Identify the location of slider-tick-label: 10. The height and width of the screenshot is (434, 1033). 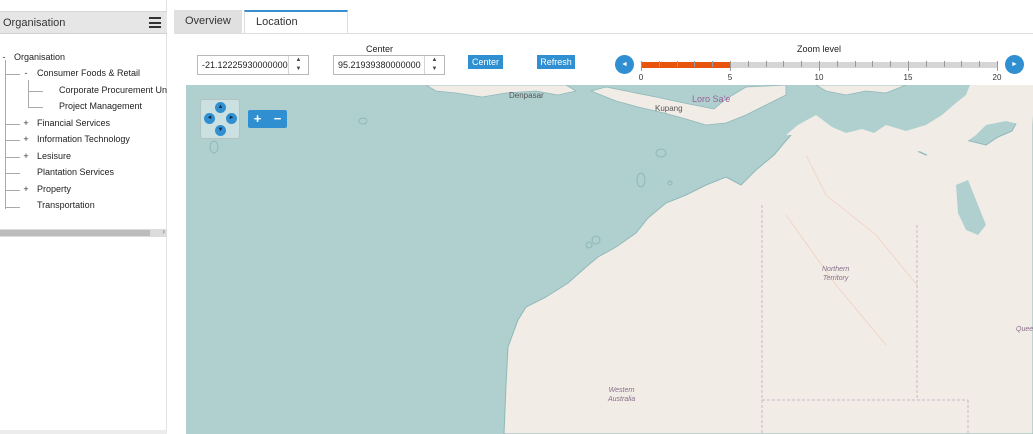
(819, 77).